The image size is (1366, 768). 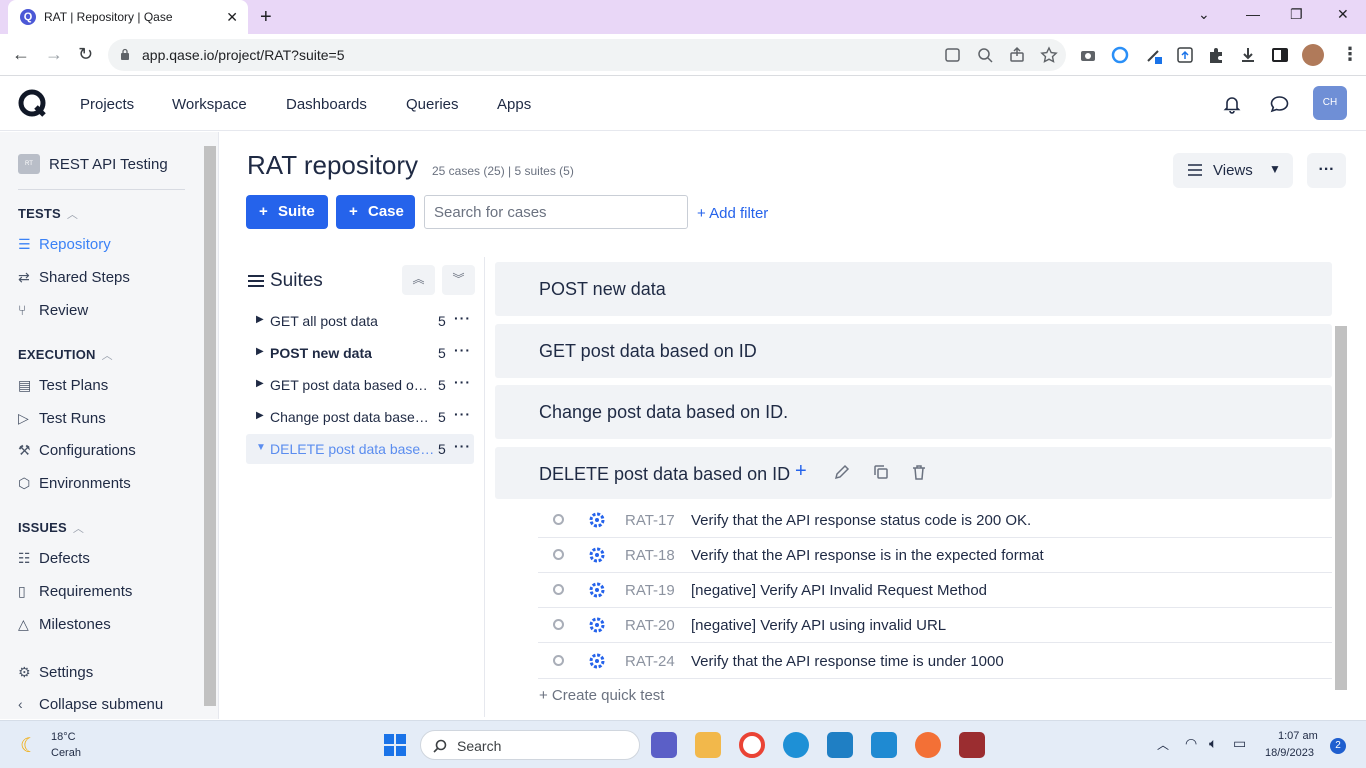 I want to click on suite-tree-item: ▶ POST new data 5 ···, so click(x=360, y=353).